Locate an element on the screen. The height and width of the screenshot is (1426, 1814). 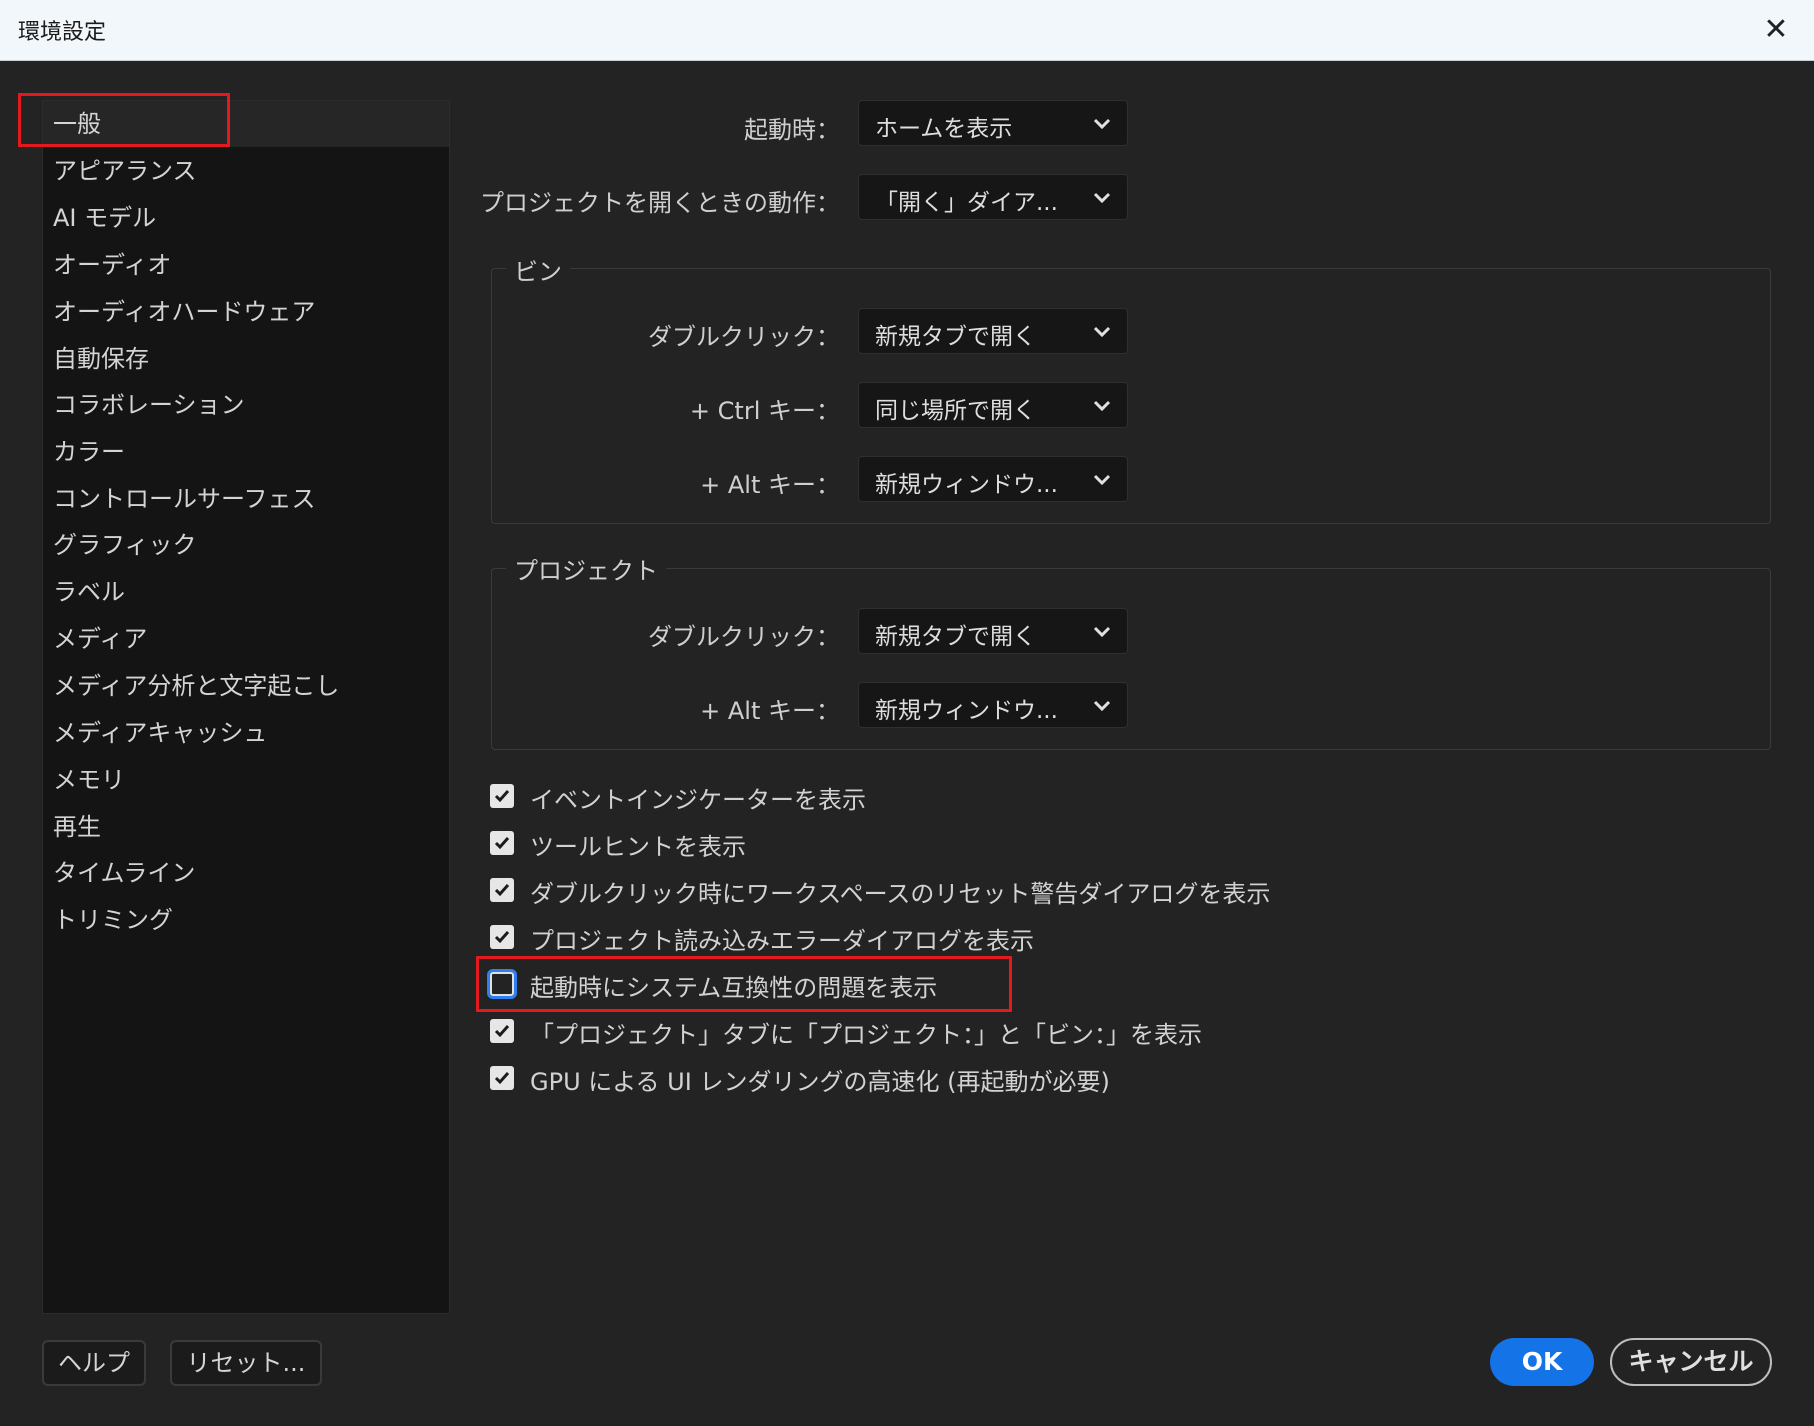
open-project-label: プロジェクトを開くときの動作： is located at coordinates (660, 203).